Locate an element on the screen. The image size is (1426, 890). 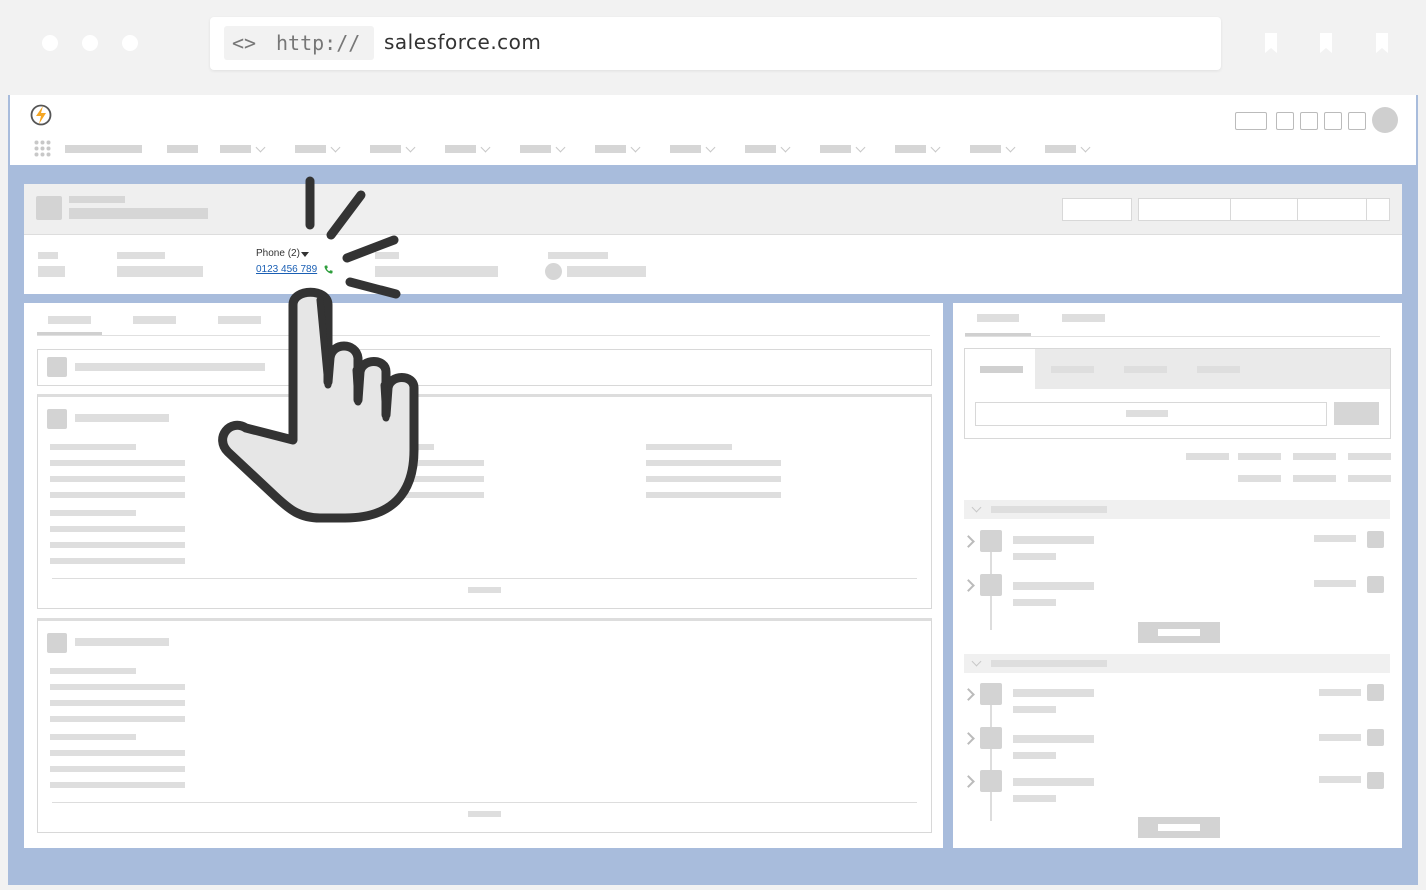
global-header is located at coordinates (713, 130).